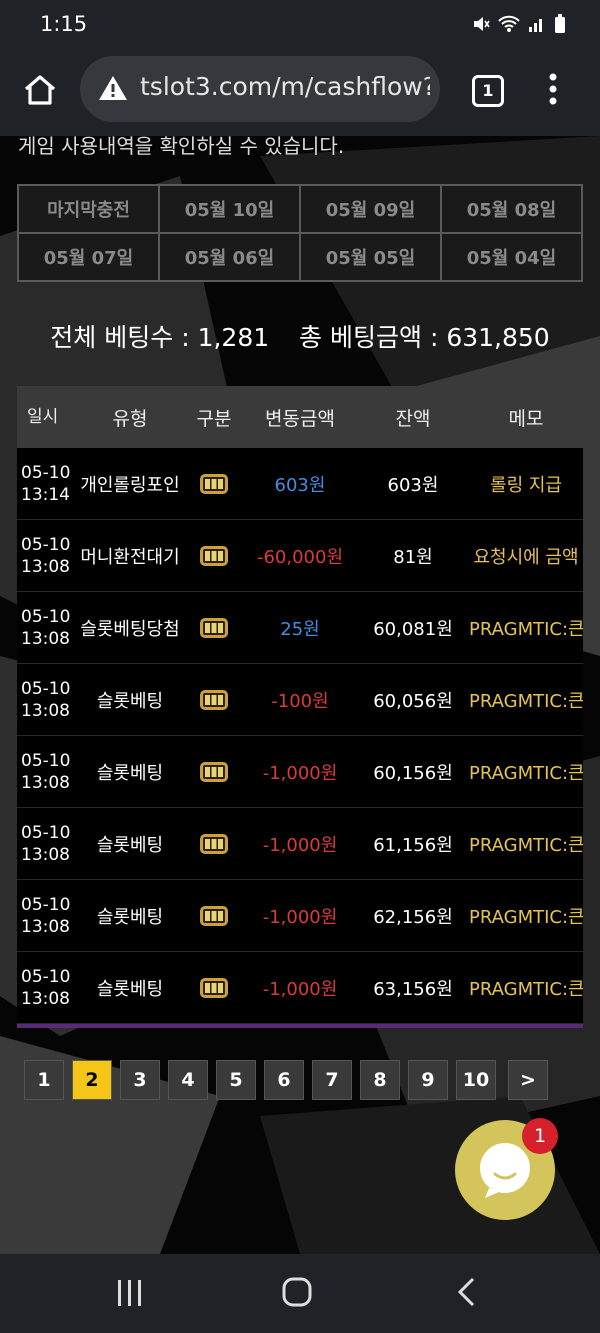 This screenshot has width=600, height=1333. I want to click on status-bar: 1:15, so click(300, 25).